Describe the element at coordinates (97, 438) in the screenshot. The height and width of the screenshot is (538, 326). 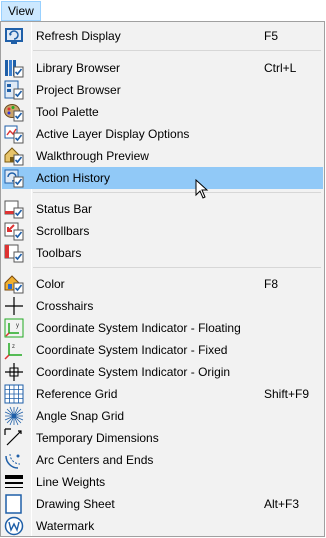
I see `menu-item-label: Temporary Dimensions` at that location.